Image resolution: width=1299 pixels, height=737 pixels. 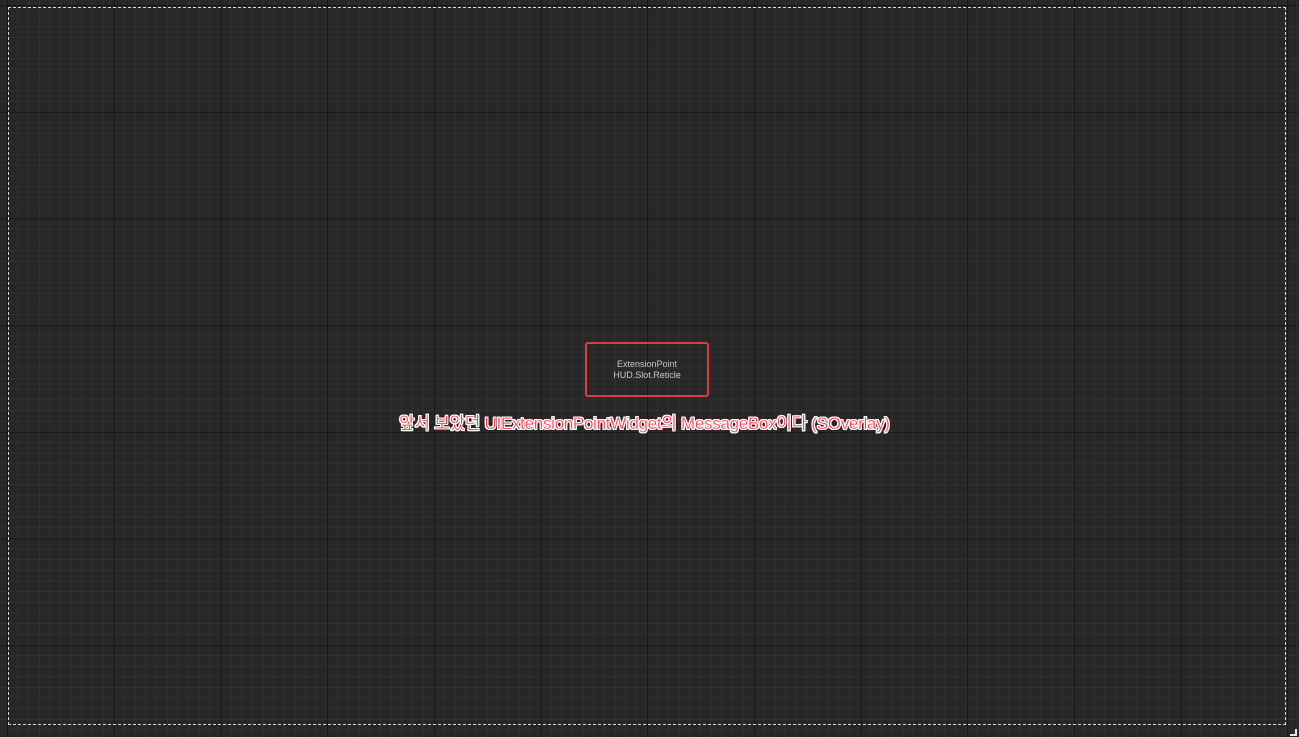 What do you see at coordinates (1293, 732) in the screenshot?
I see `resize-handle-icon` at bounding box center [1293, 732].